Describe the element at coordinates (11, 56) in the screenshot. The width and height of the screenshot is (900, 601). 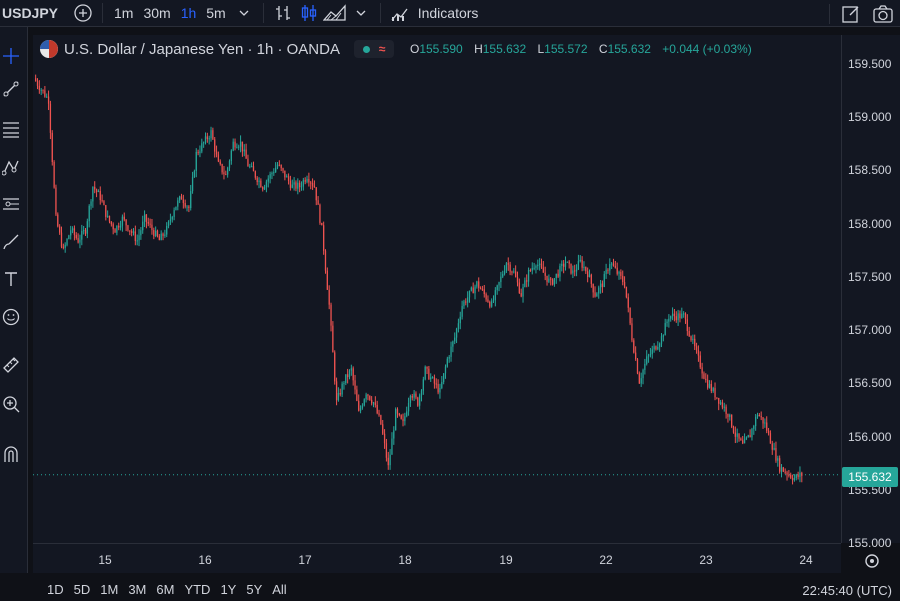
I see `crosshair-icon` at that location.